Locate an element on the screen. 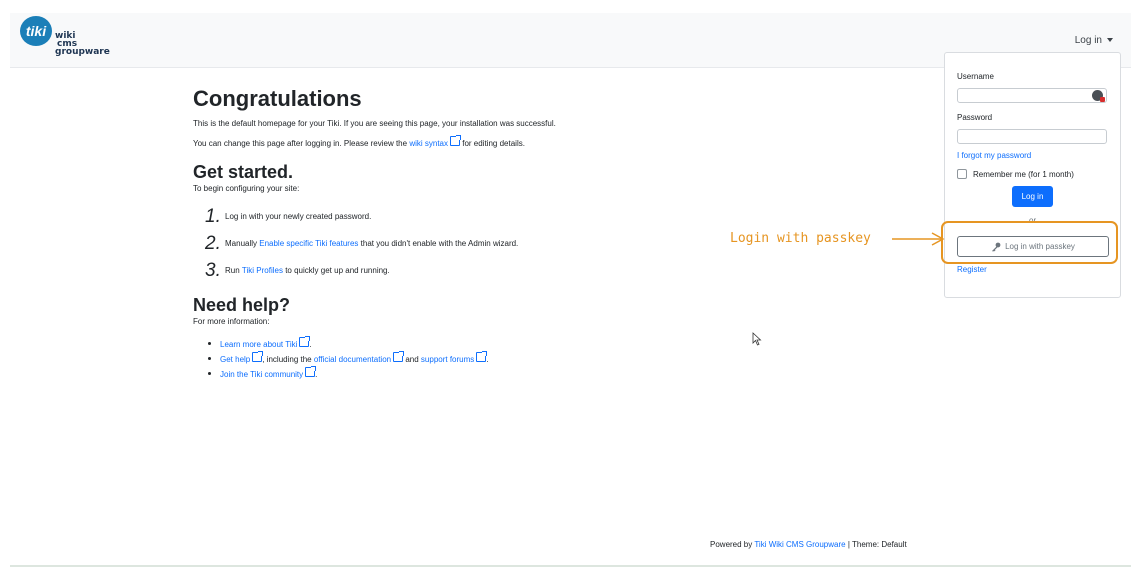 The image size is (1141, 577). username-label: Username is located at coordinates (975, 76).